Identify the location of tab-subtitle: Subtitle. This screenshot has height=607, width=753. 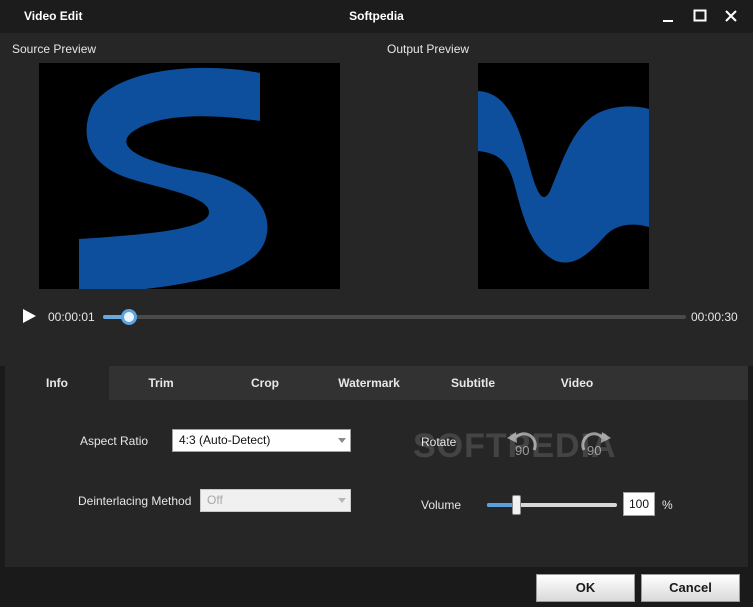
(473, 383).